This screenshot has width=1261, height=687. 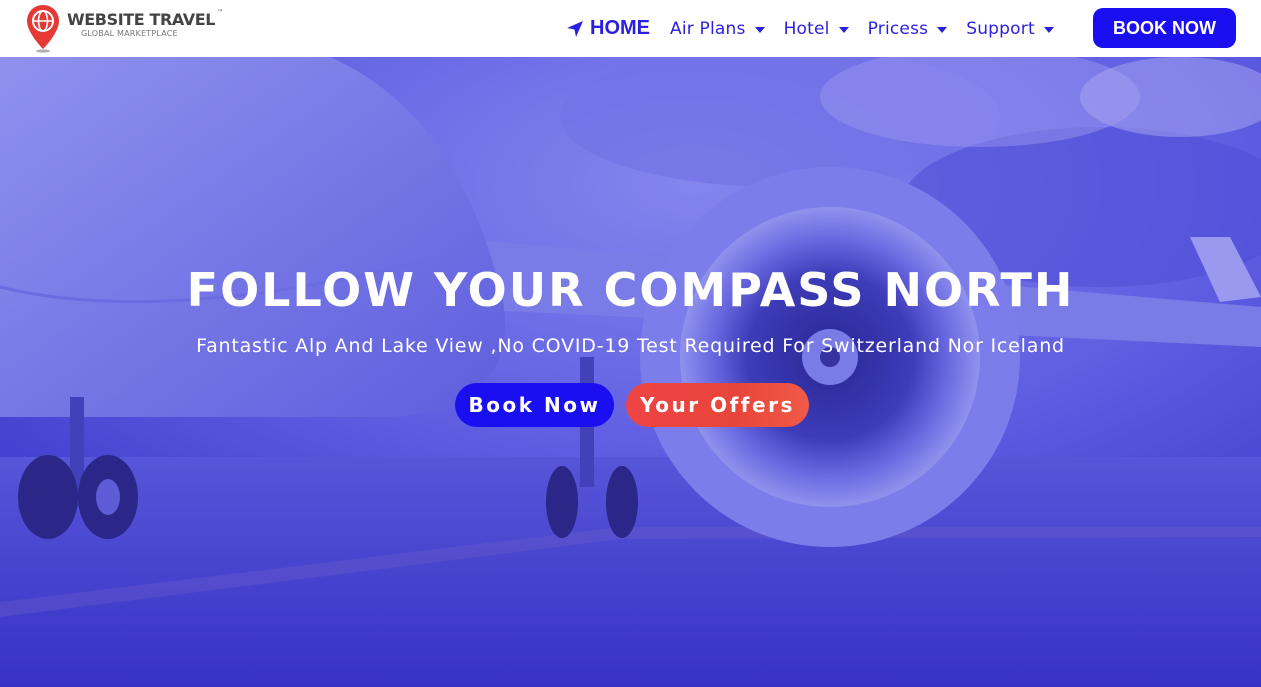 I want to click on nav-item-label: Air Plans, so click(x=708, y=28).